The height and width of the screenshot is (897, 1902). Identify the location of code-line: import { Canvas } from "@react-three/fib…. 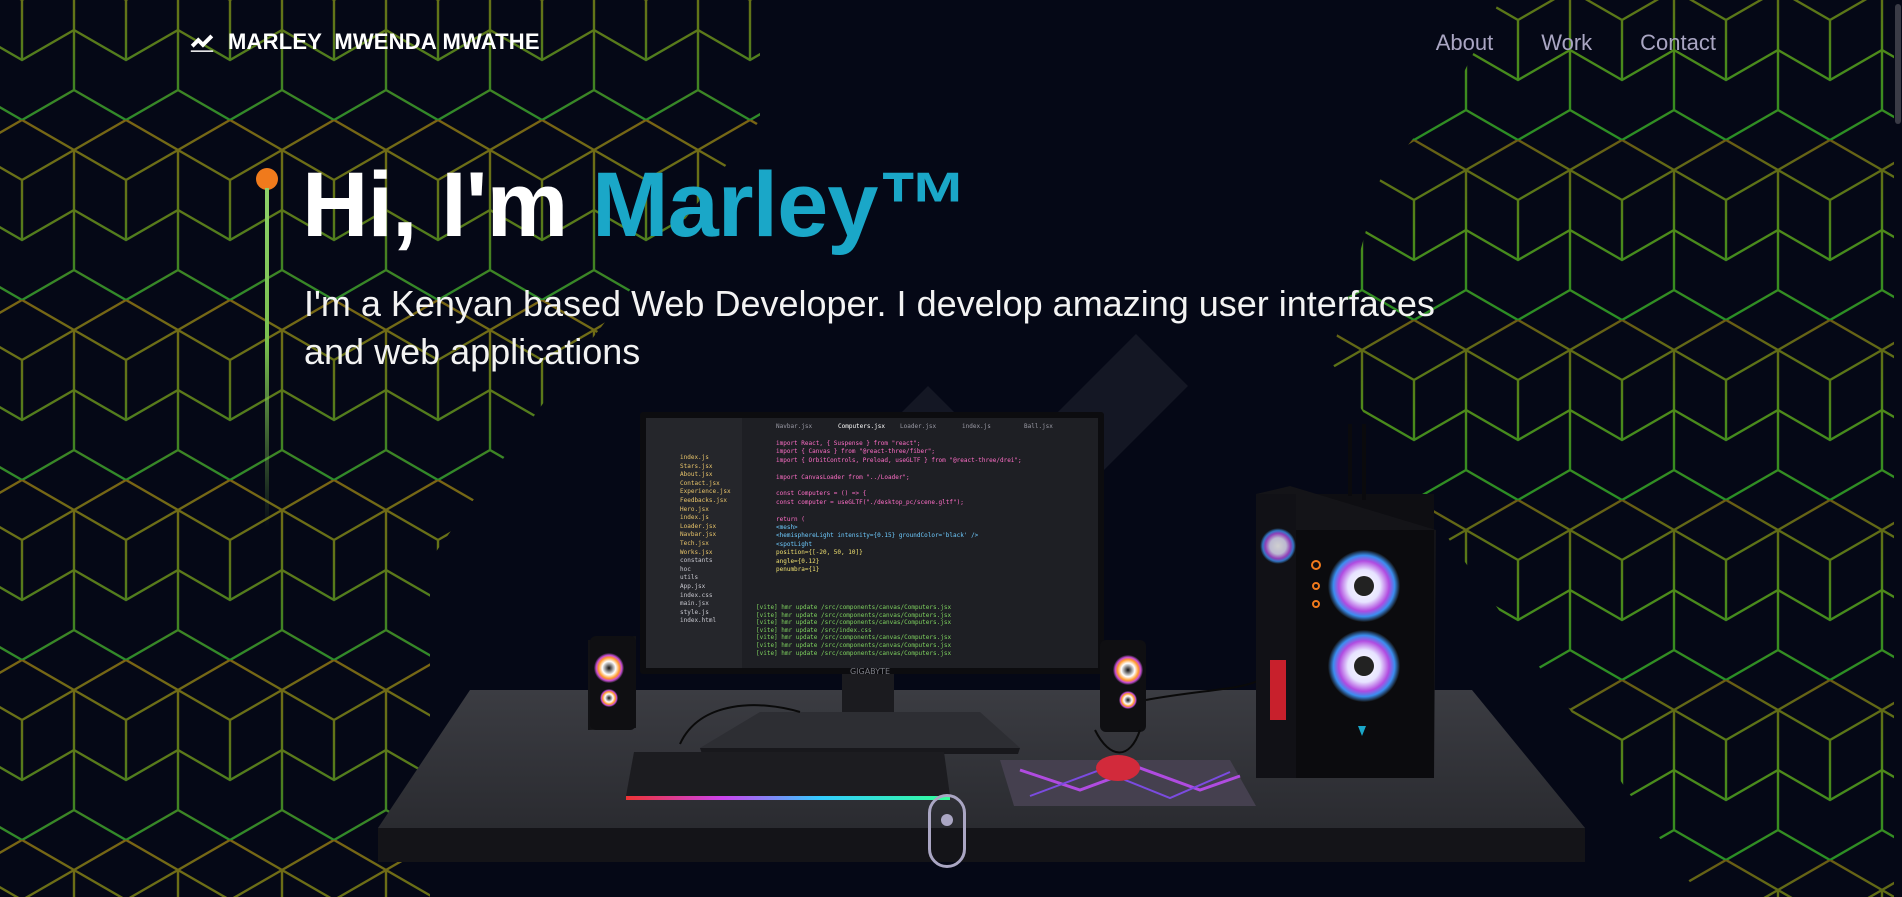
(855, 452).